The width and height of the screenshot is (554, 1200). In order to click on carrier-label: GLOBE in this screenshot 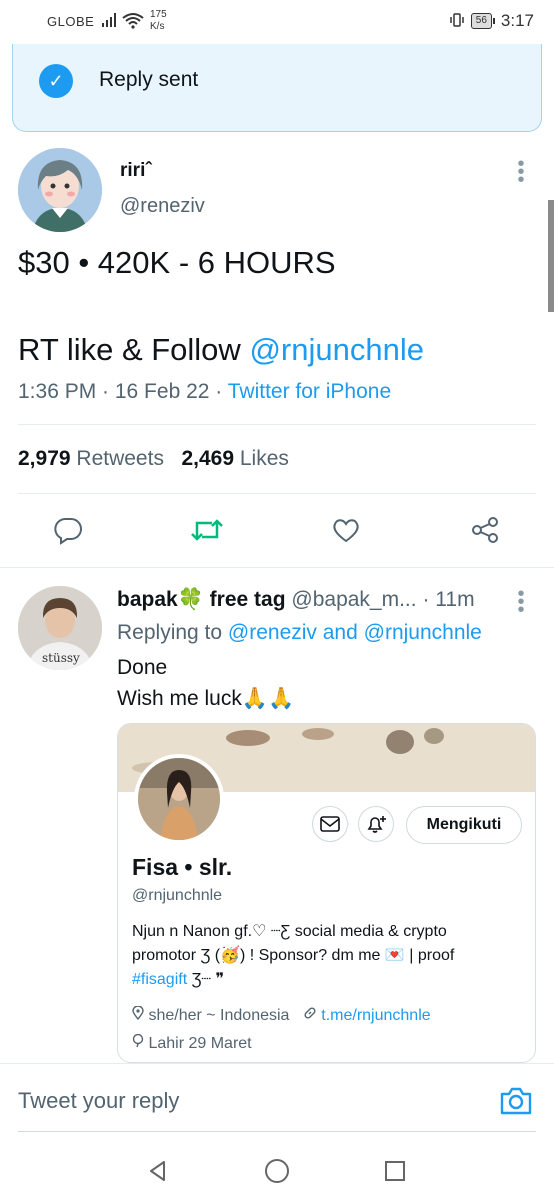, I will do `click(71, 21)`.